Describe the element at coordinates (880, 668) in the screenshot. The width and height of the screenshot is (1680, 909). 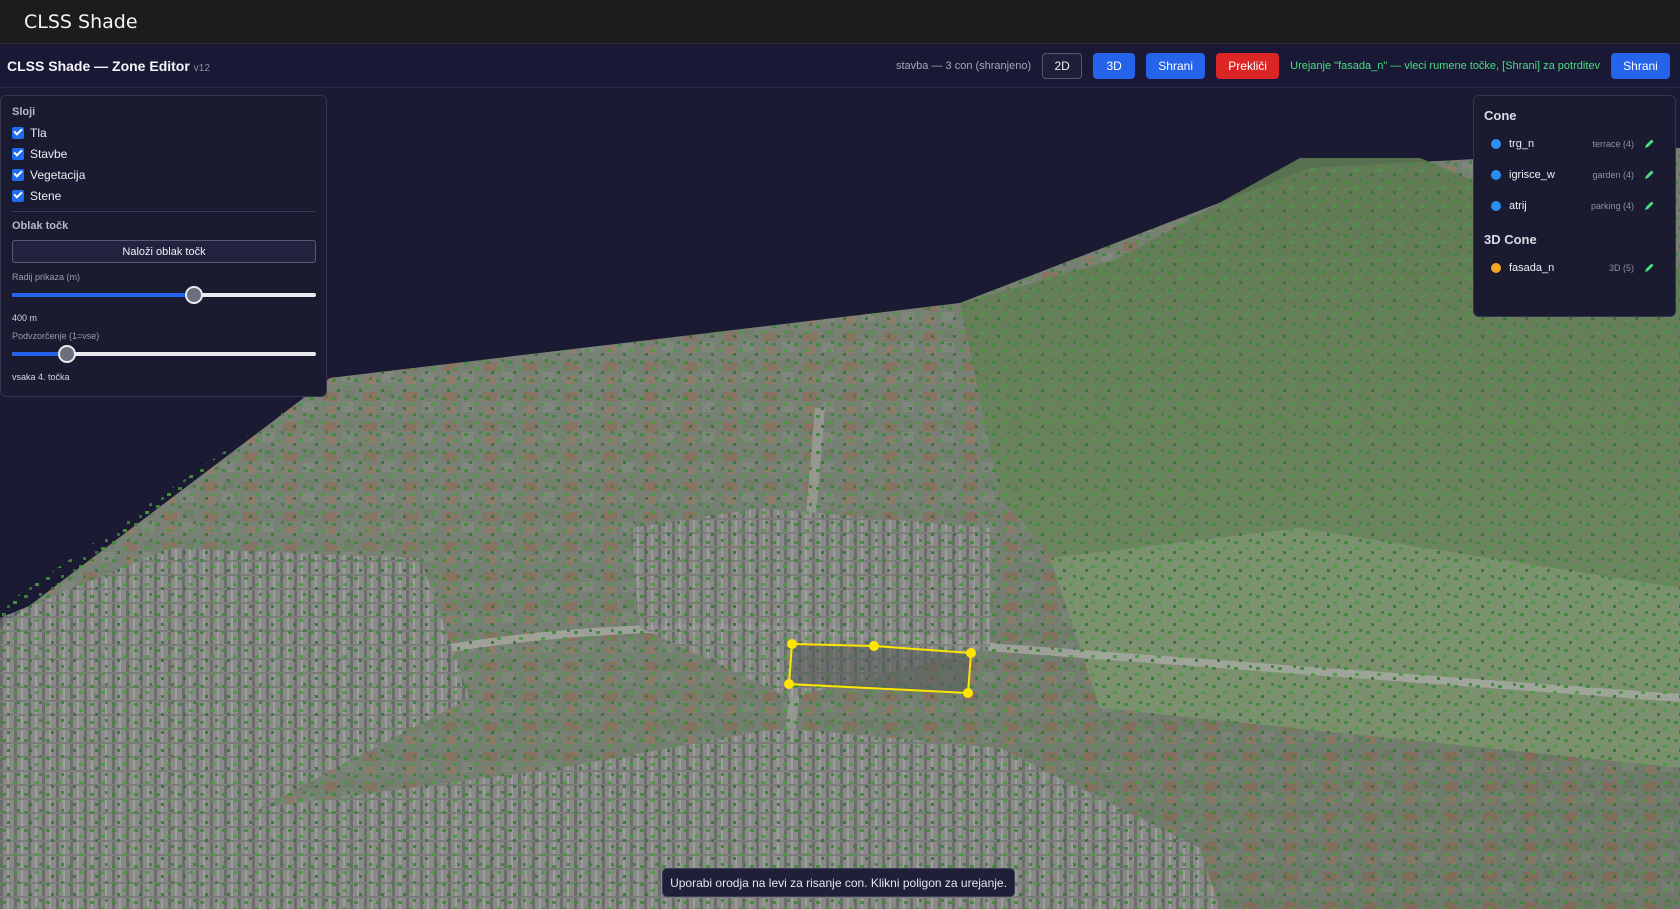
I see `selected-zone-polygon` at that location.